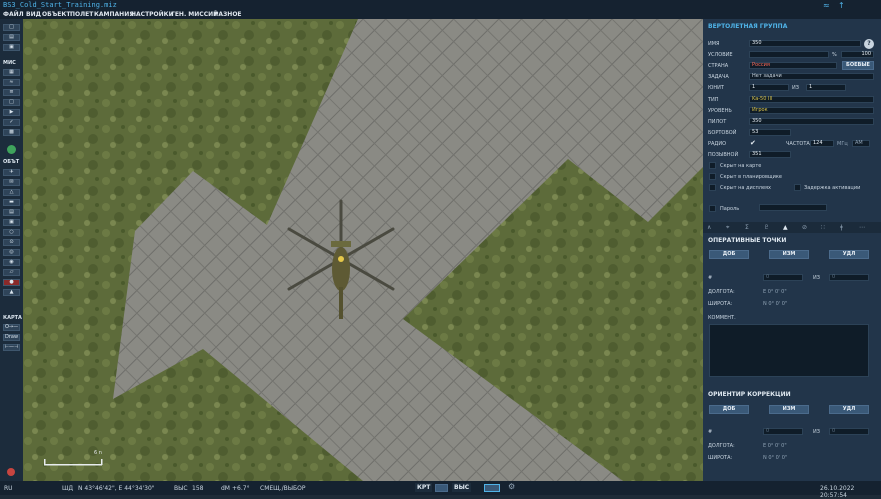 This screenshot has height=499, width=881. I want to click on delete-waypoint-button: УДЛ, so click(849, 254).